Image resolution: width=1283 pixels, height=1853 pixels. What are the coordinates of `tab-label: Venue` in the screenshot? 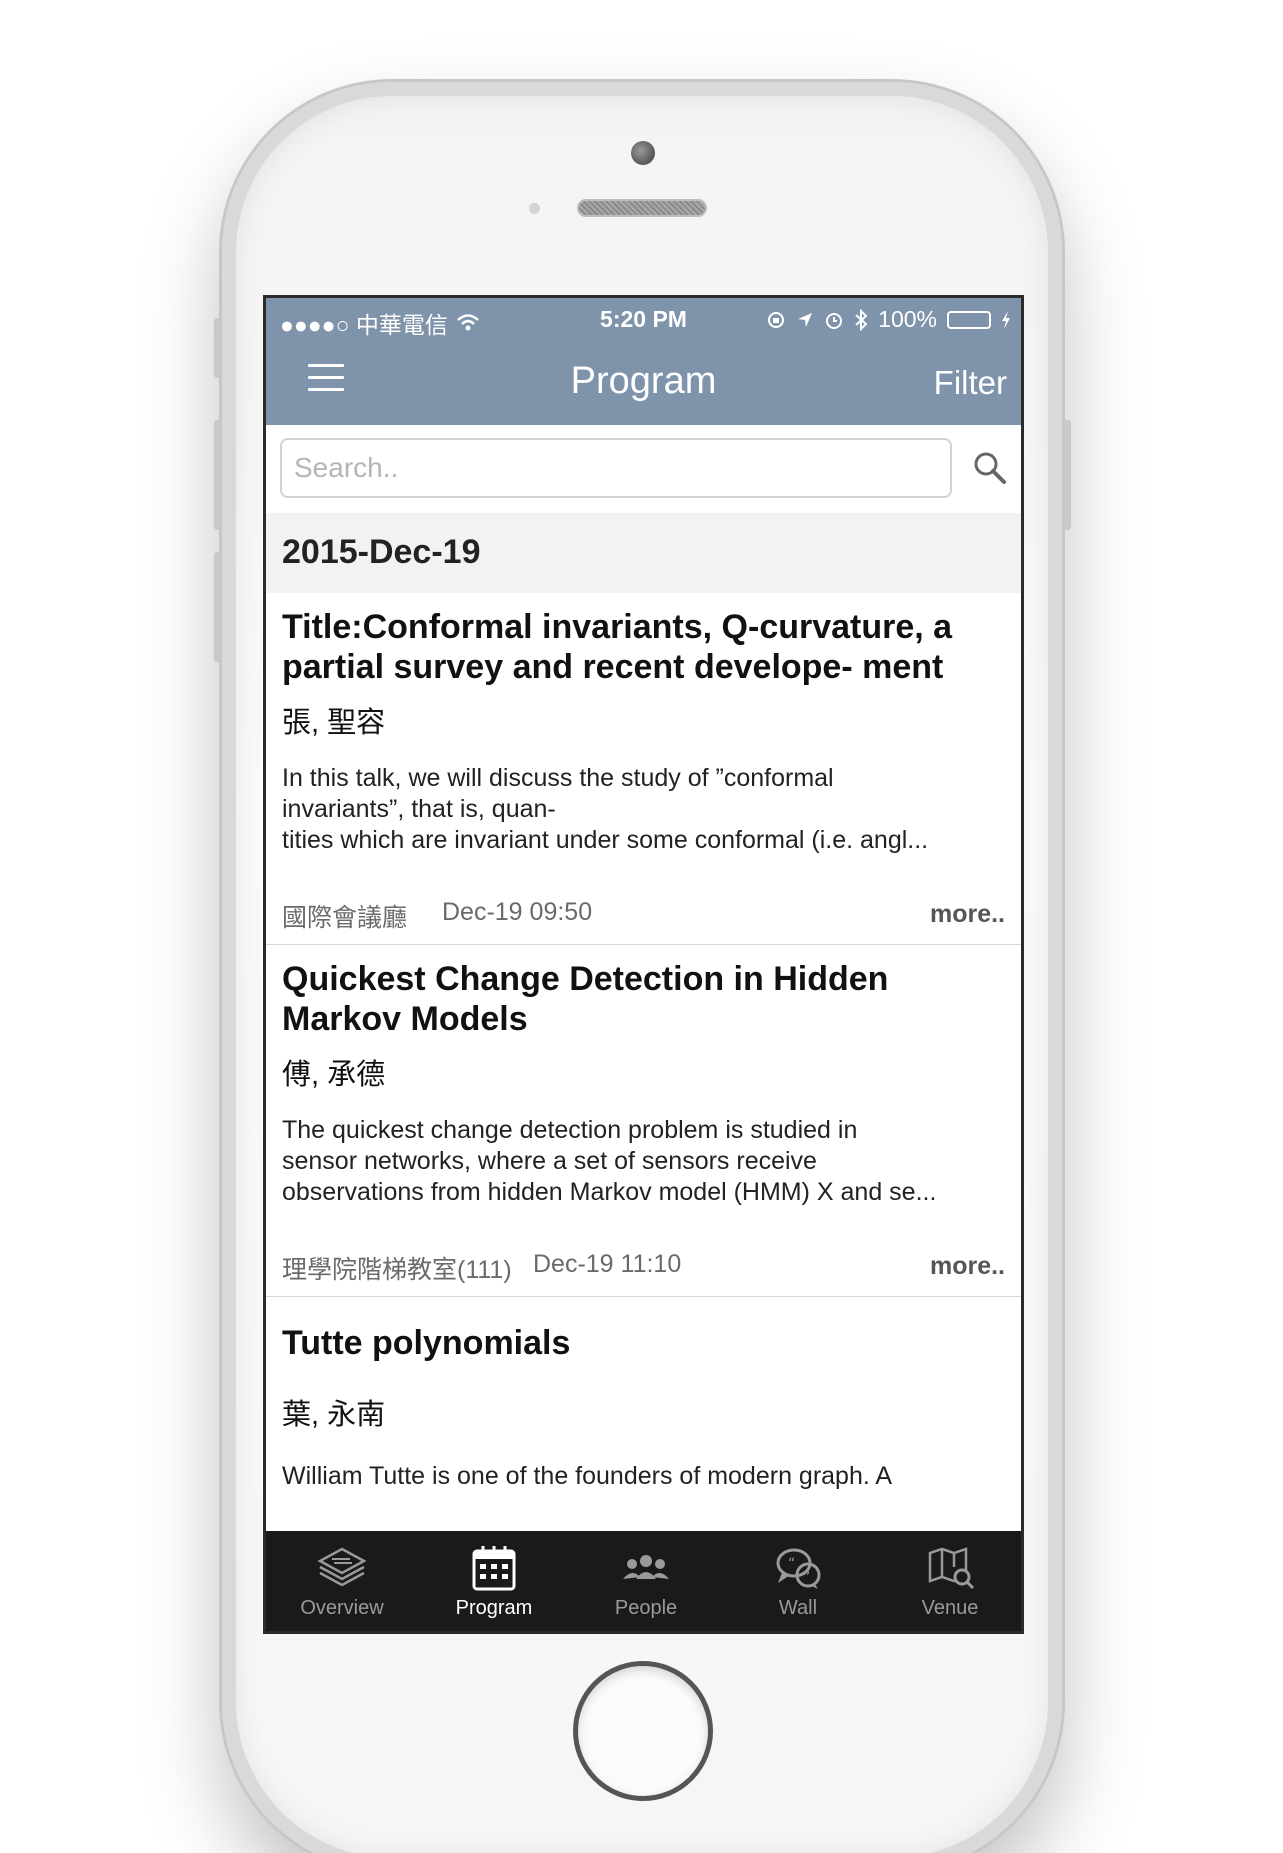 It's located at (950, 1608).